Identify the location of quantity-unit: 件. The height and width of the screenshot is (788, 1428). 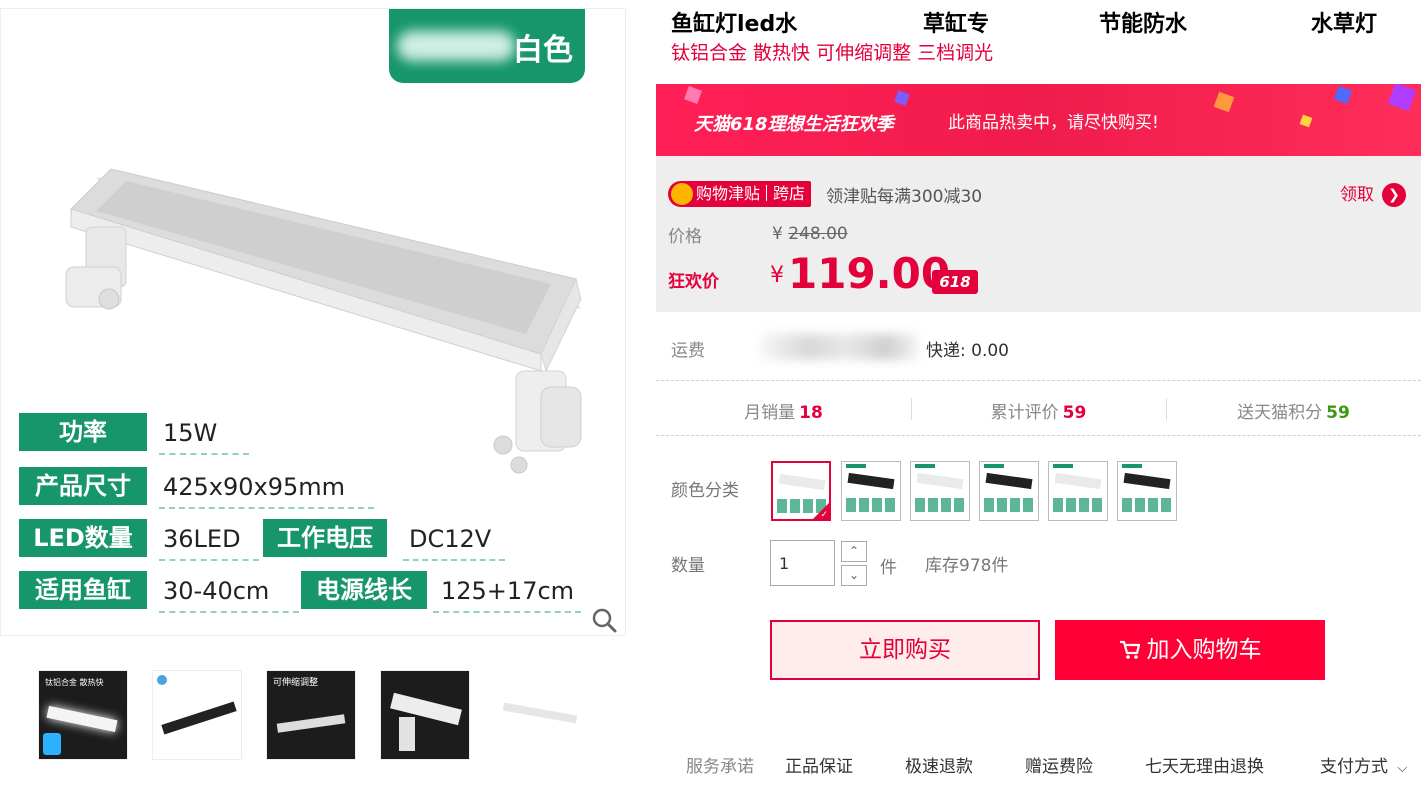
(888, 568).